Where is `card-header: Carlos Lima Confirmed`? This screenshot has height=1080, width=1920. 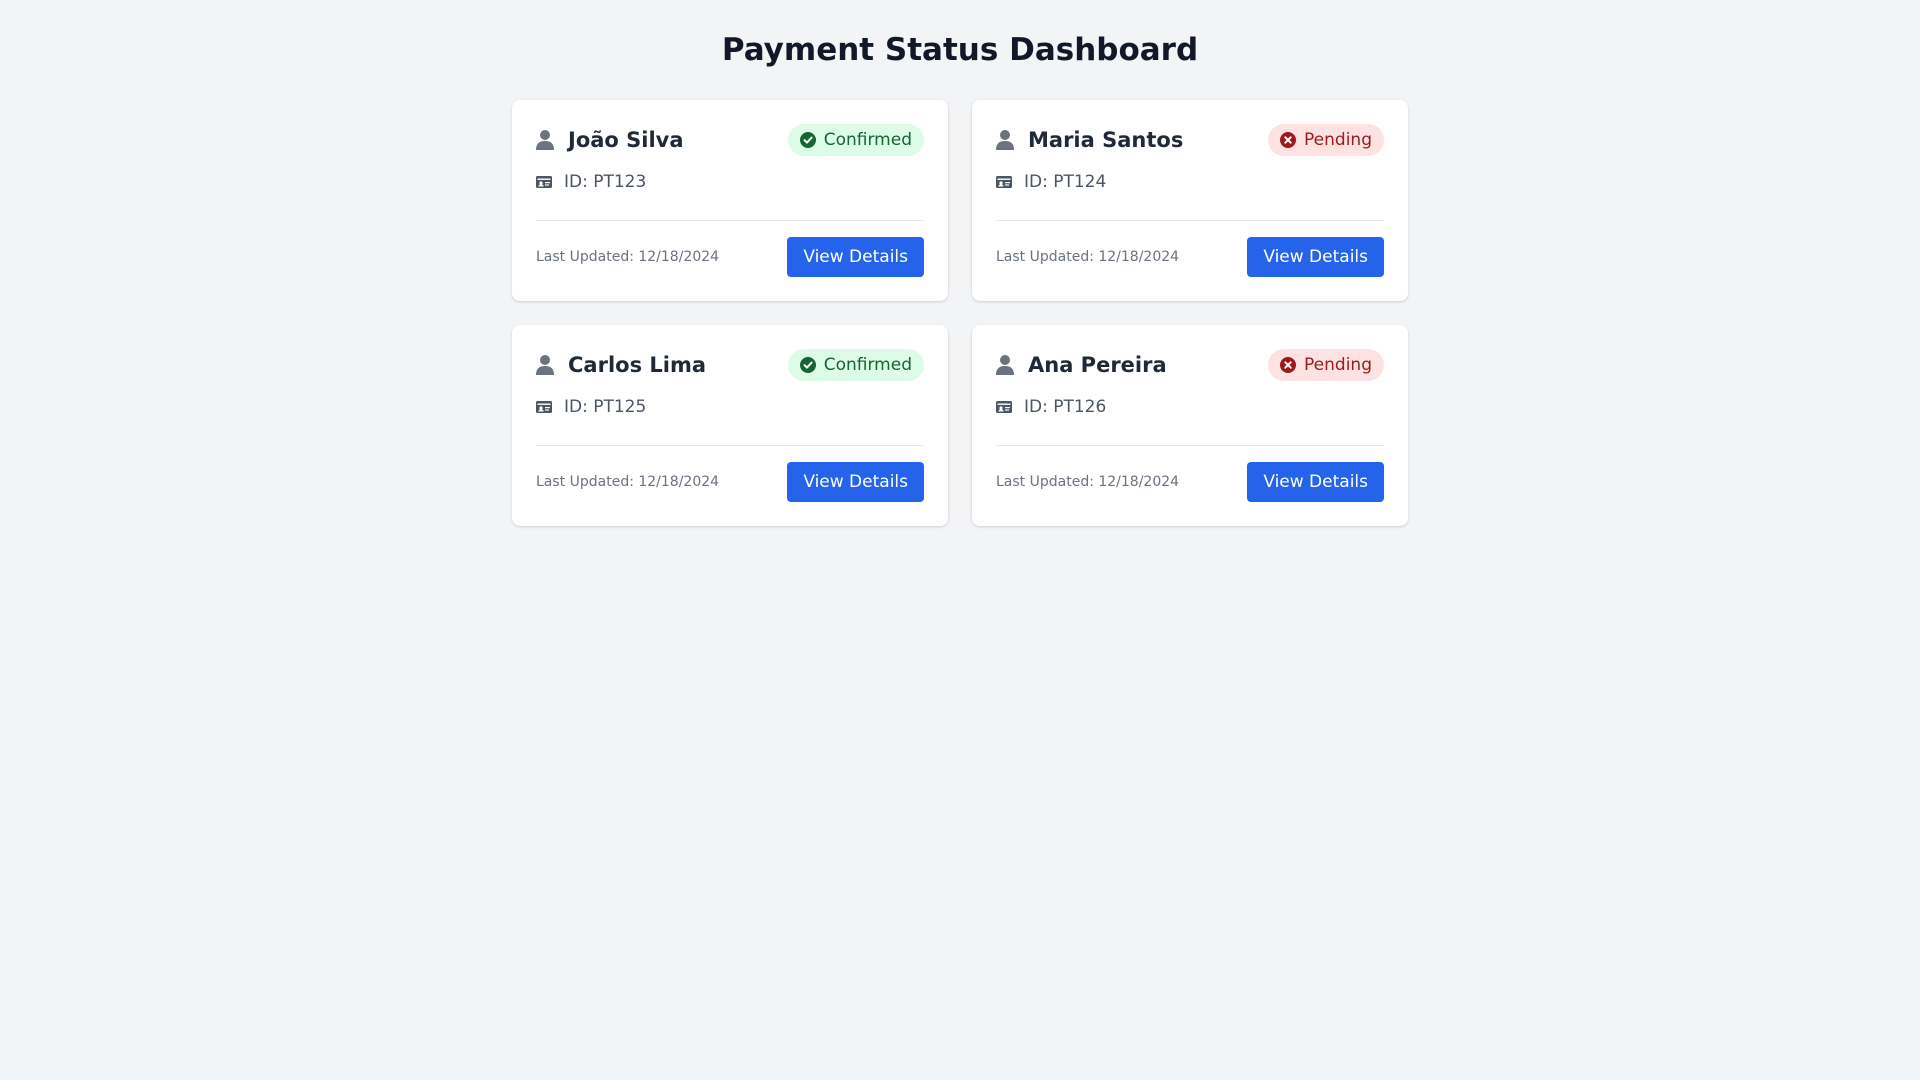 card-header: Carlos Lima Confirmed is located at coordinates (730, 365).